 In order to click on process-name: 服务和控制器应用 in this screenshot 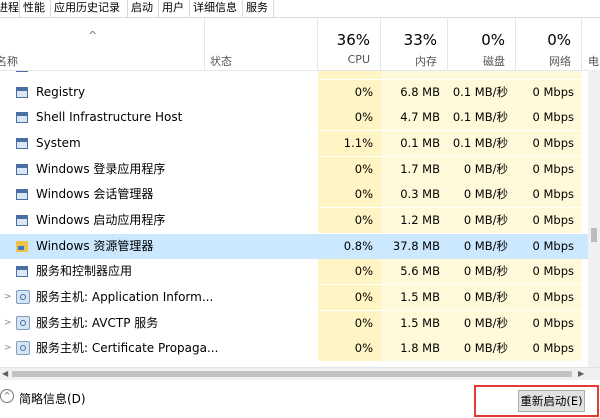, I will do `click(84, 271)`.